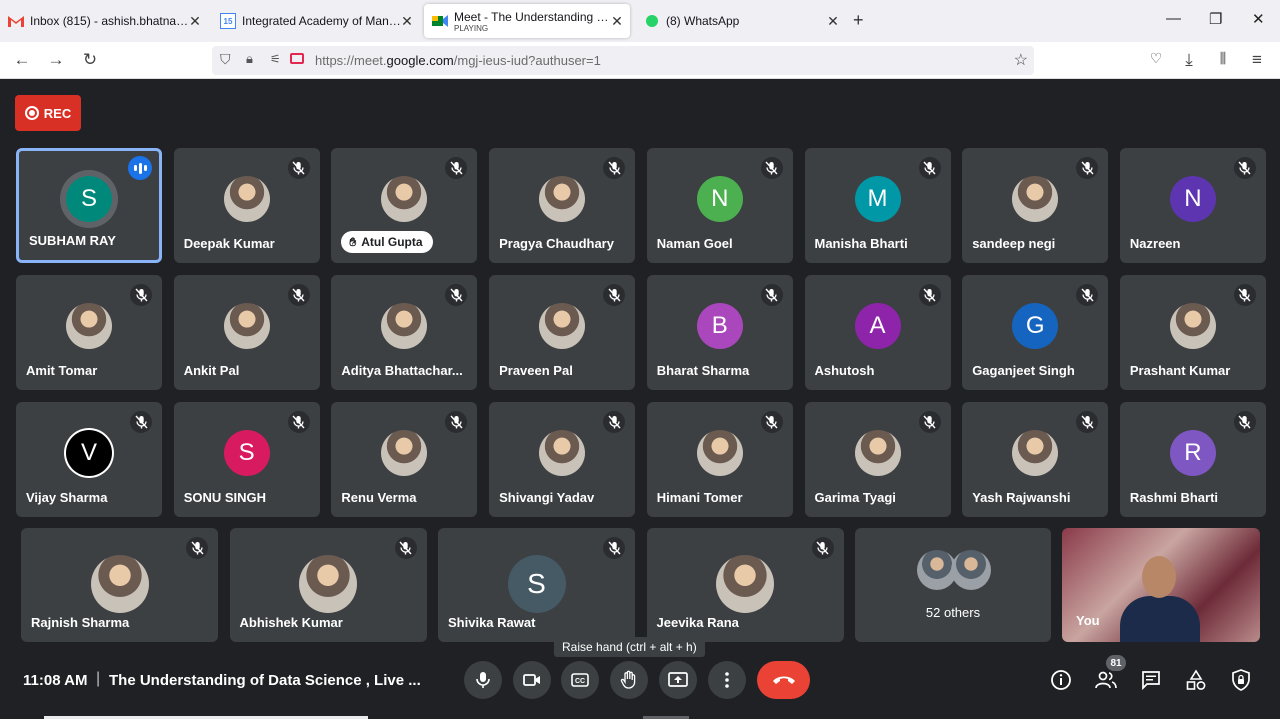 The width and height of the screenshot is (1280, 719). I want to click on captions-button: CC, so click(580, 680).